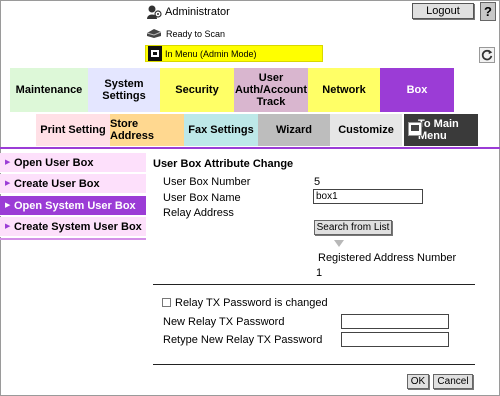 The image size is (500, 396). What do you see at coordinates (395, 321) in the screenshot?
I see `new-relay-pw-input` at bounding box center [395, 321].